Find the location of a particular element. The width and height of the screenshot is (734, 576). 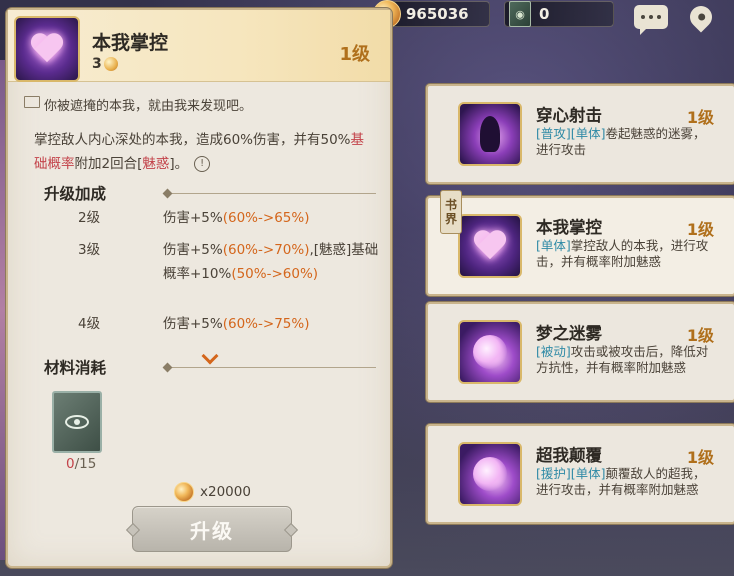

coin-icon is located at coordinates (184, 492).